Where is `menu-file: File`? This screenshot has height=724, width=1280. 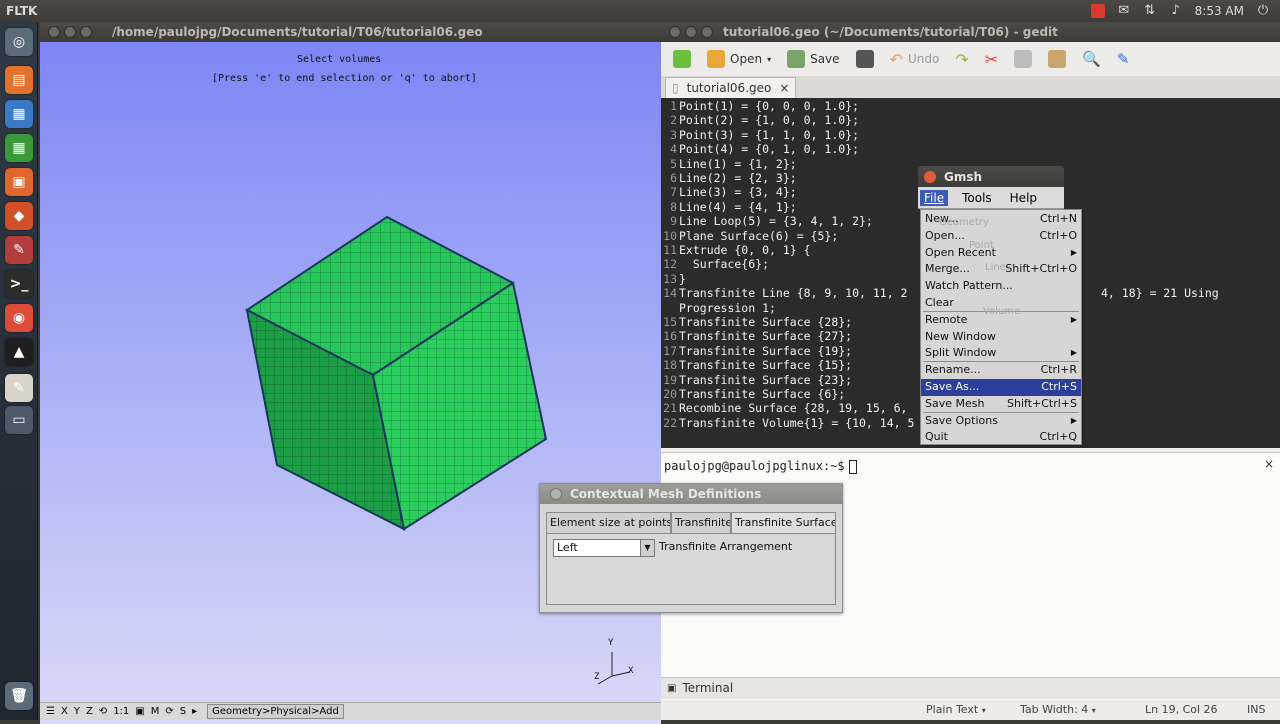 menu-file: File is located at coordinates (934, 197).